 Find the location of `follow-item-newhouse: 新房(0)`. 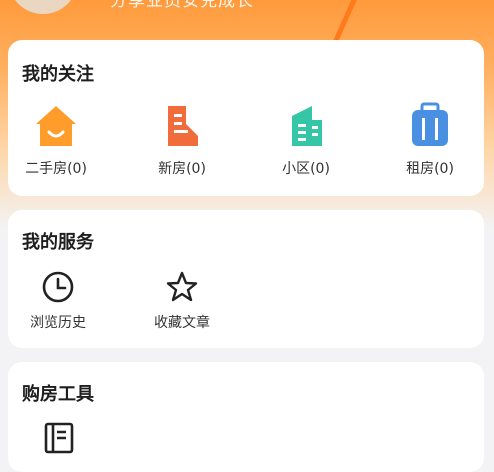

follow-item-newhouse: 新房(0) is located at coordinates (182, 140).